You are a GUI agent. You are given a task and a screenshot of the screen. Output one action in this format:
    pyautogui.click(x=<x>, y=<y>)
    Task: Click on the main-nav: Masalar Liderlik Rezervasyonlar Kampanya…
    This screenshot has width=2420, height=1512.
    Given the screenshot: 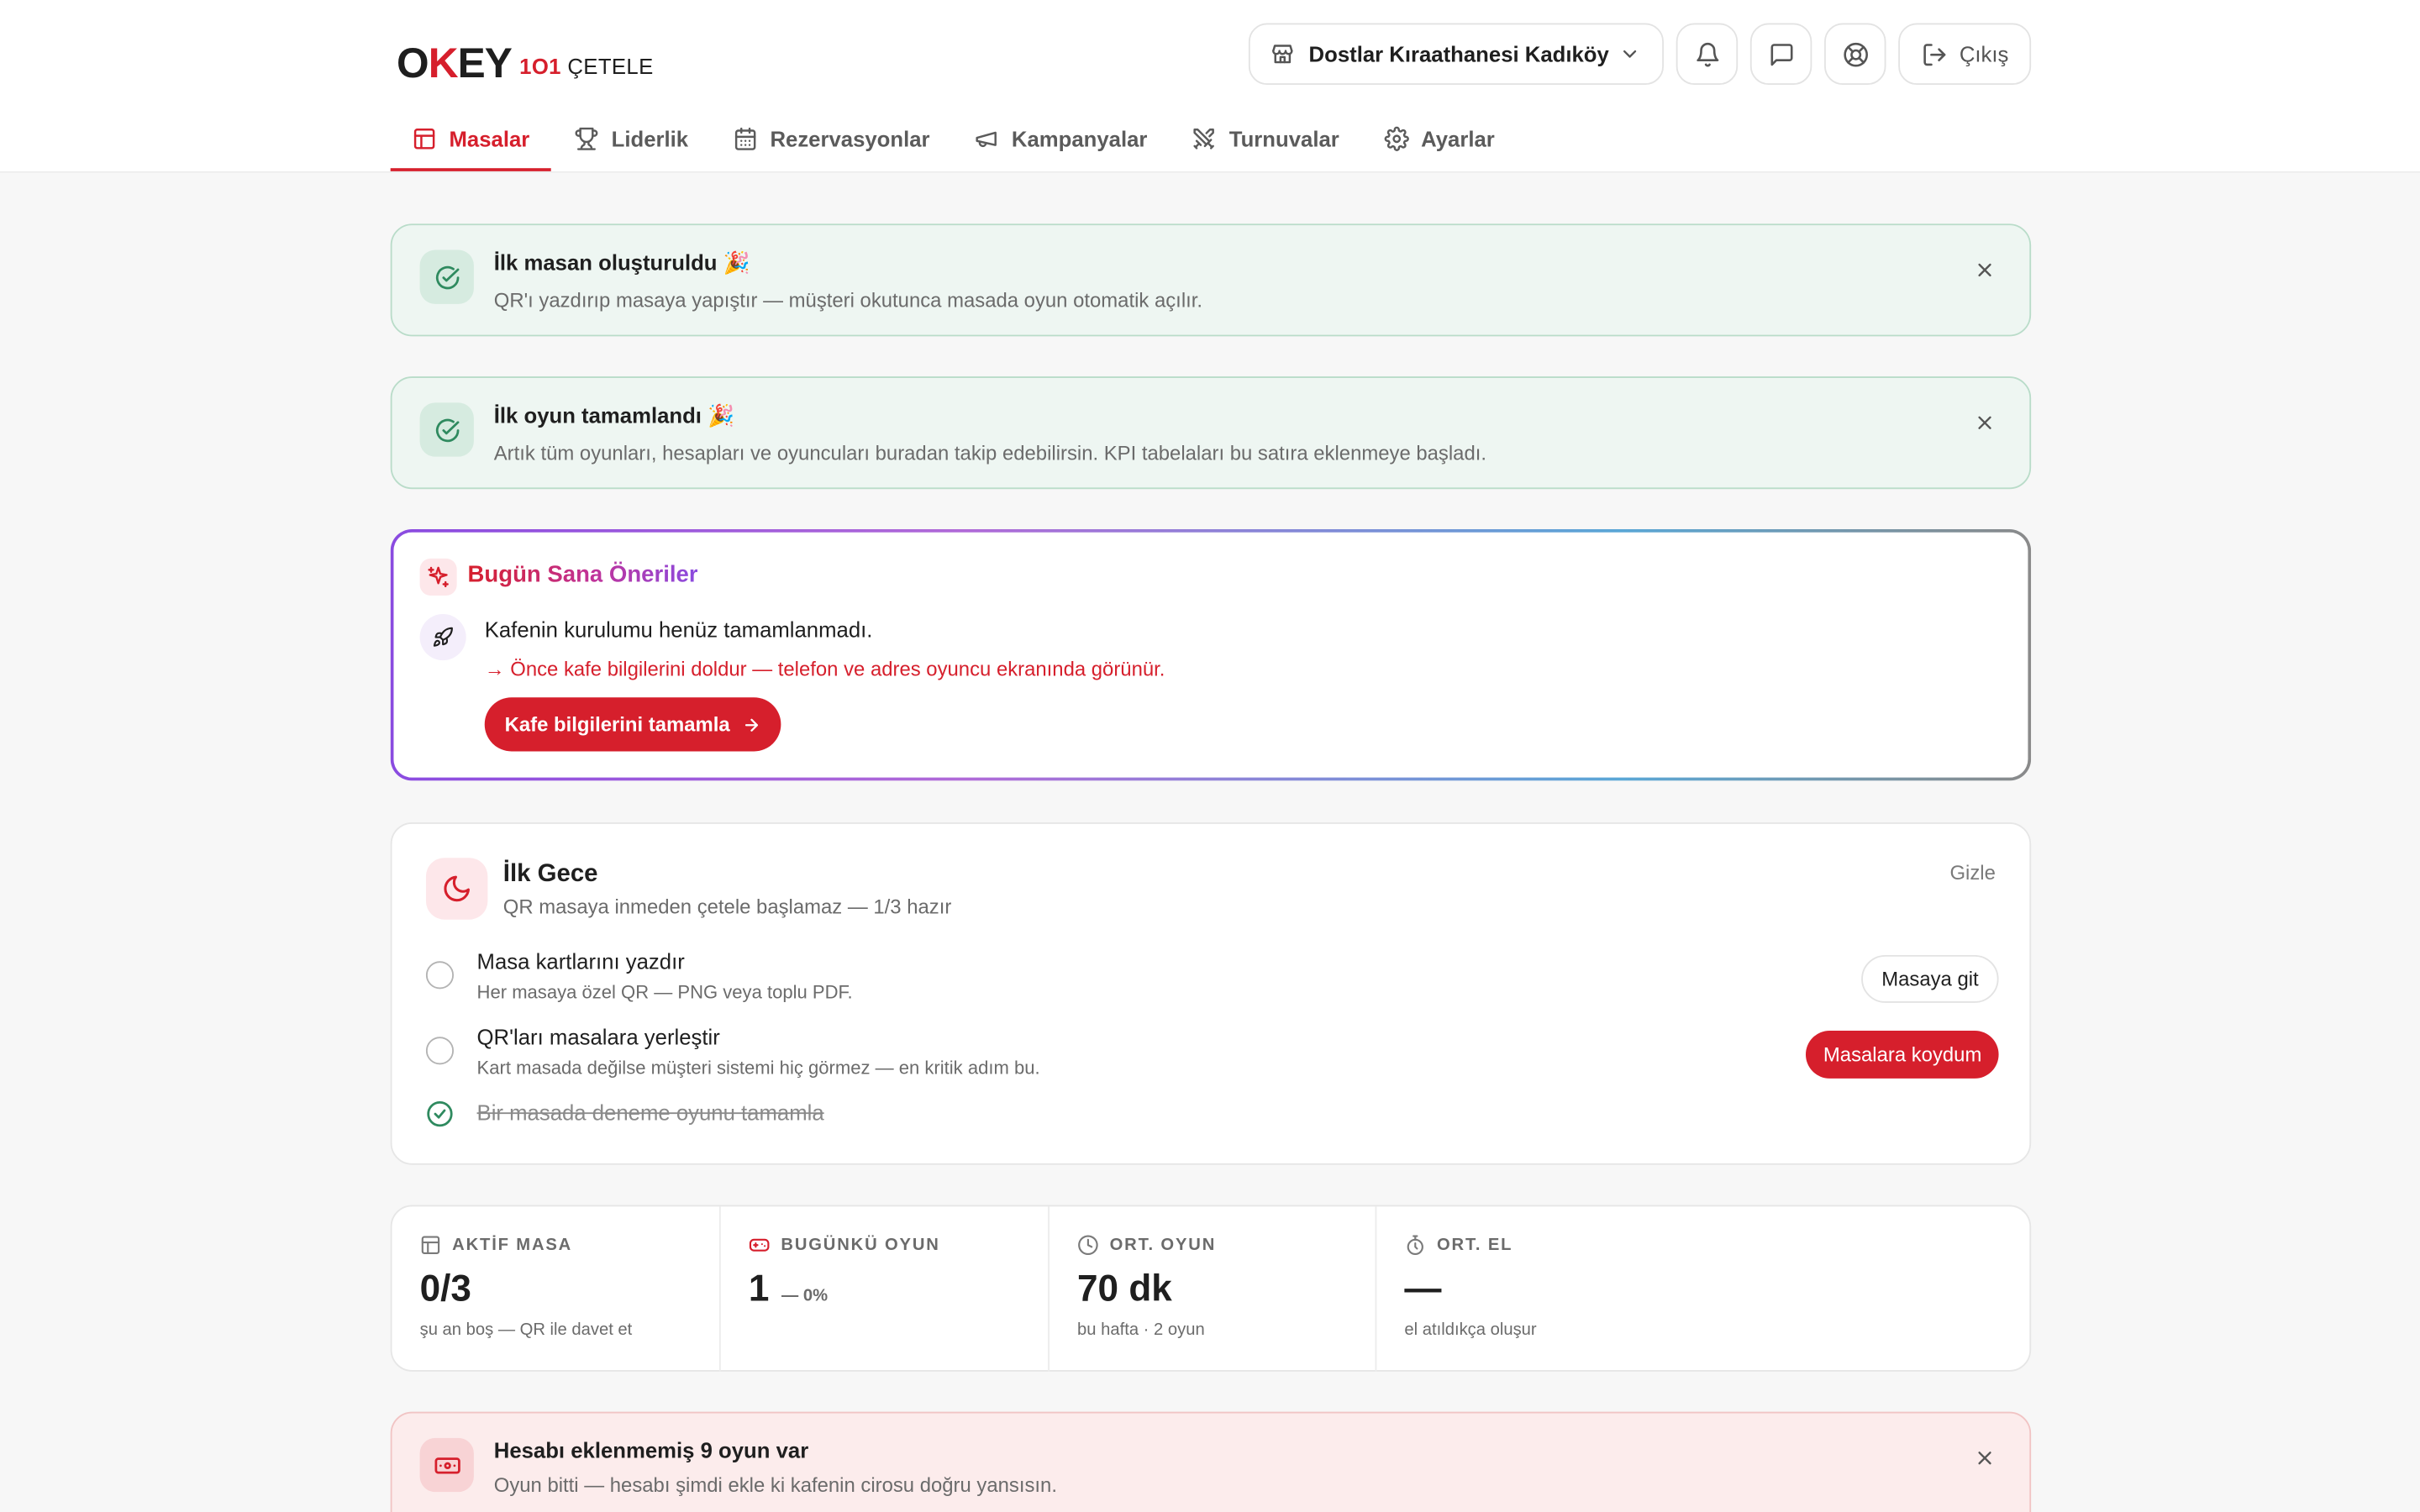 What is the action you would take?
    pyautogui.click(x=954, y=140)
    